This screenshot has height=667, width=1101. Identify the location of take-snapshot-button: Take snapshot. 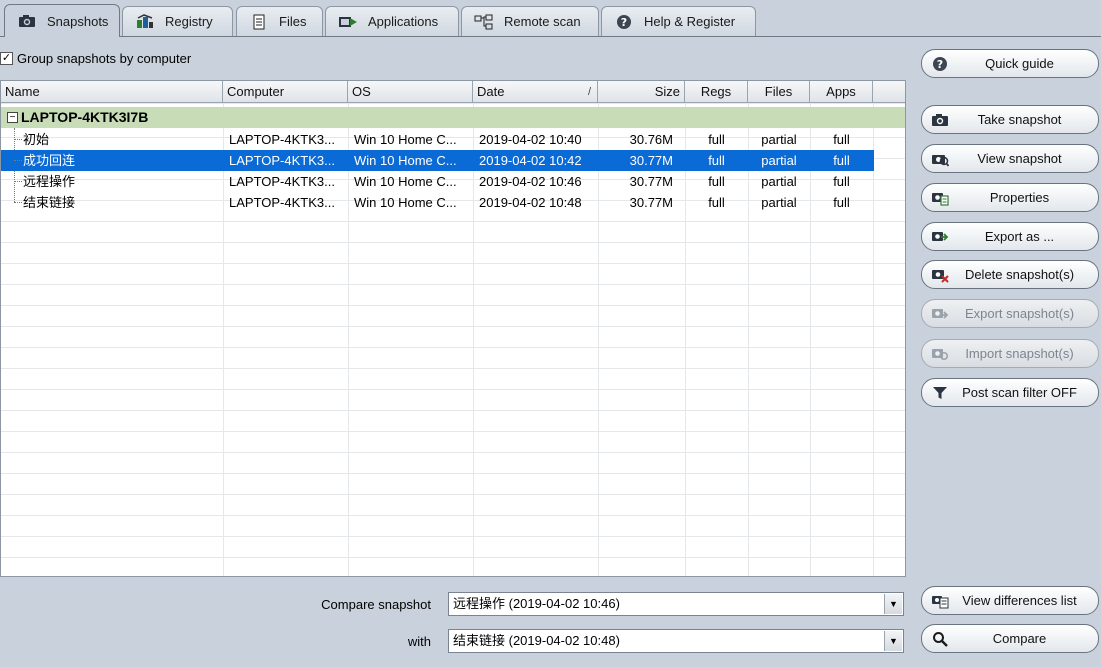
(1010, 119).